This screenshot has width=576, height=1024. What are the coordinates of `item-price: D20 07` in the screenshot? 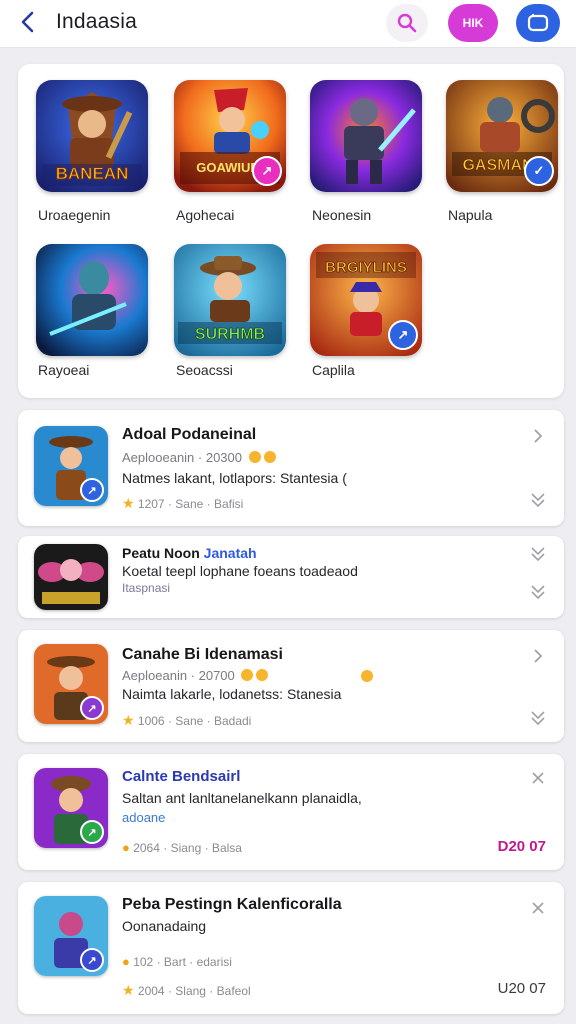 It's located at (521, 846).